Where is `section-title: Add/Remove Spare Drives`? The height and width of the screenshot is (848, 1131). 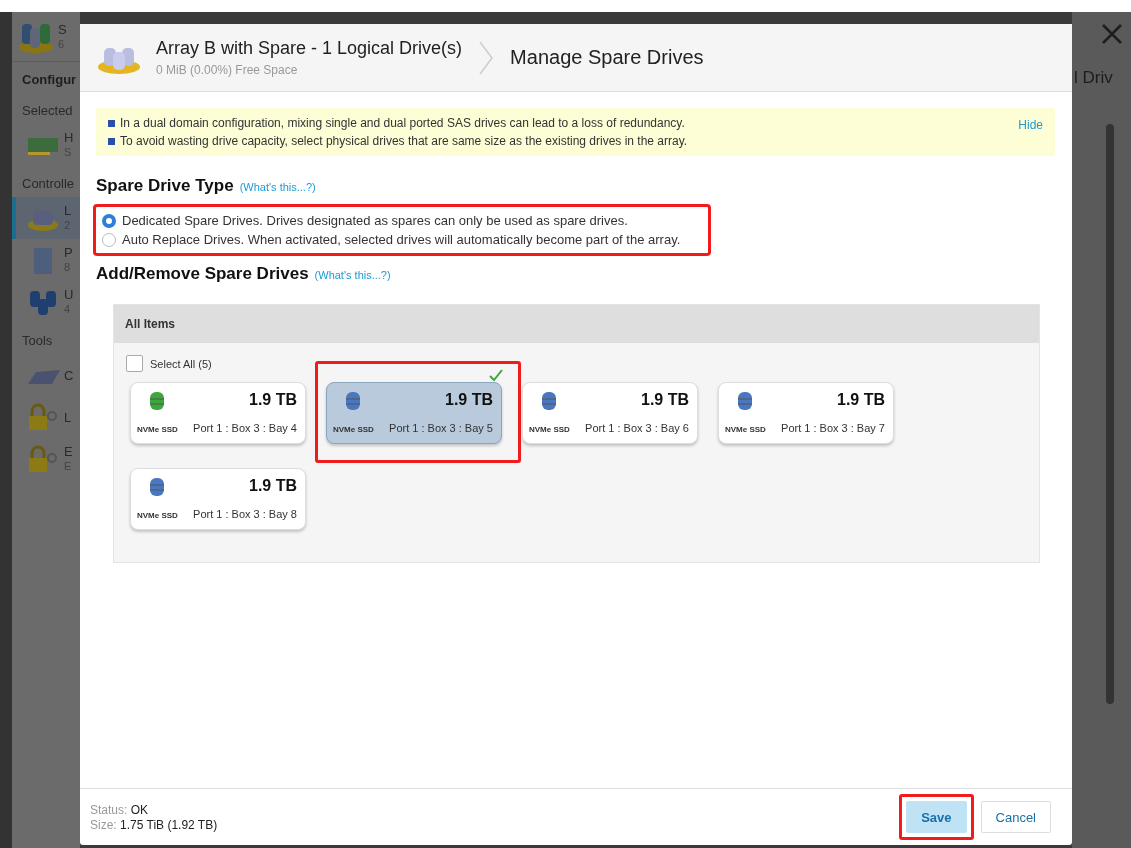
section-title: Add/Remove Spare Drives is located at coordinates (202, 274).